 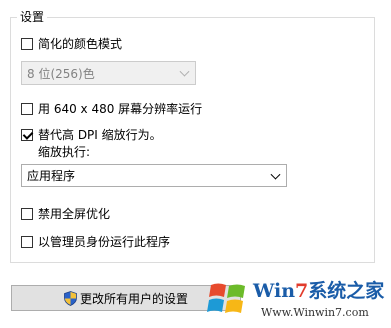 What do you see at coordinates (27, 135) in the screenshot?
I see `override-high-dpi-checkbox` at bounding box center [27, 135].